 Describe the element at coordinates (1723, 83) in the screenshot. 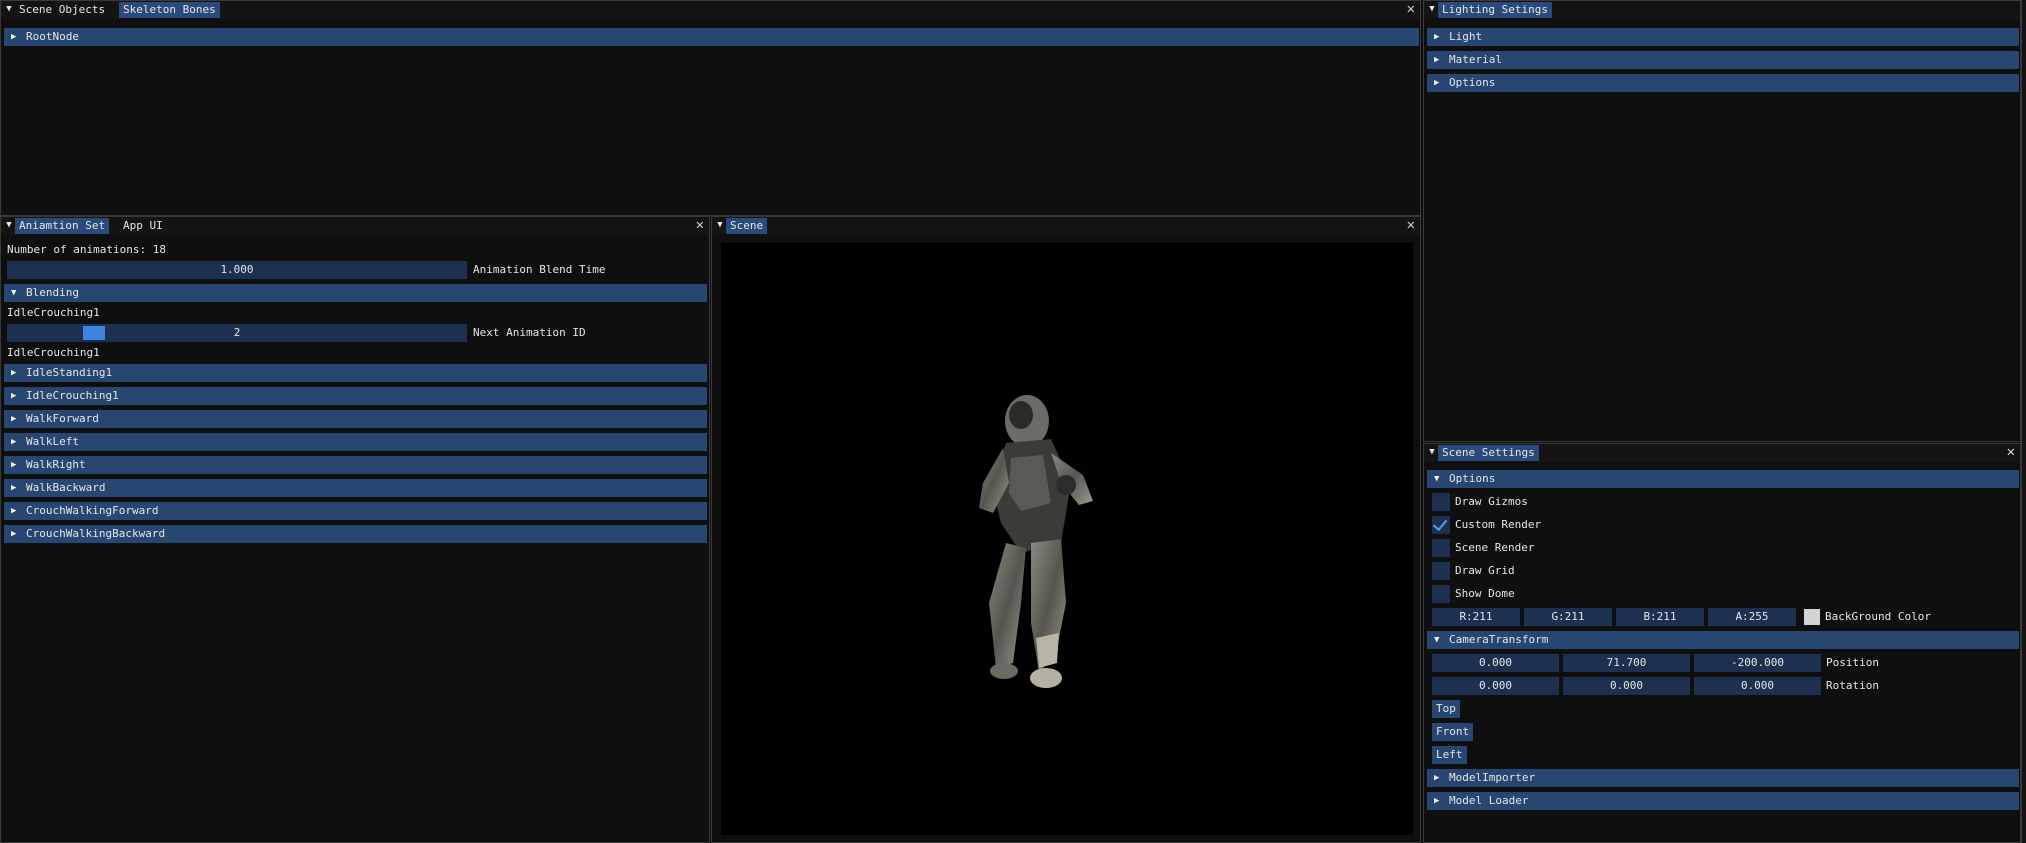

I see `section-options: ▶ Options` at that location.